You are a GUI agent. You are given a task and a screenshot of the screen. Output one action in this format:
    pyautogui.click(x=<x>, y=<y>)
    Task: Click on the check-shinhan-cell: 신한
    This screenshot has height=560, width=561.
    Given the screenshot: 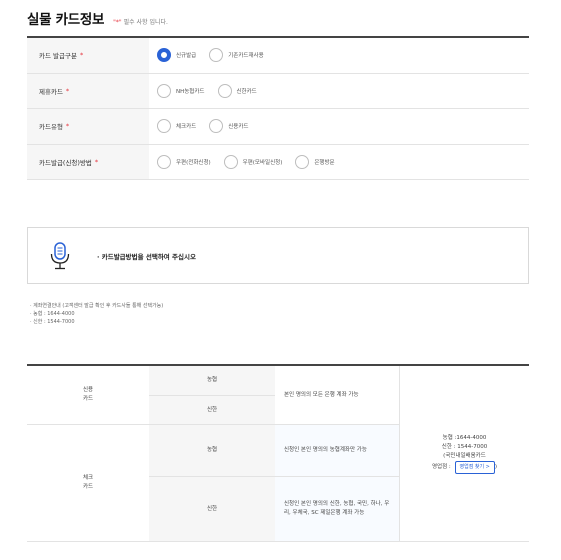 What is the action you would take?
    pyautogui.click(x=212, y=509)
    